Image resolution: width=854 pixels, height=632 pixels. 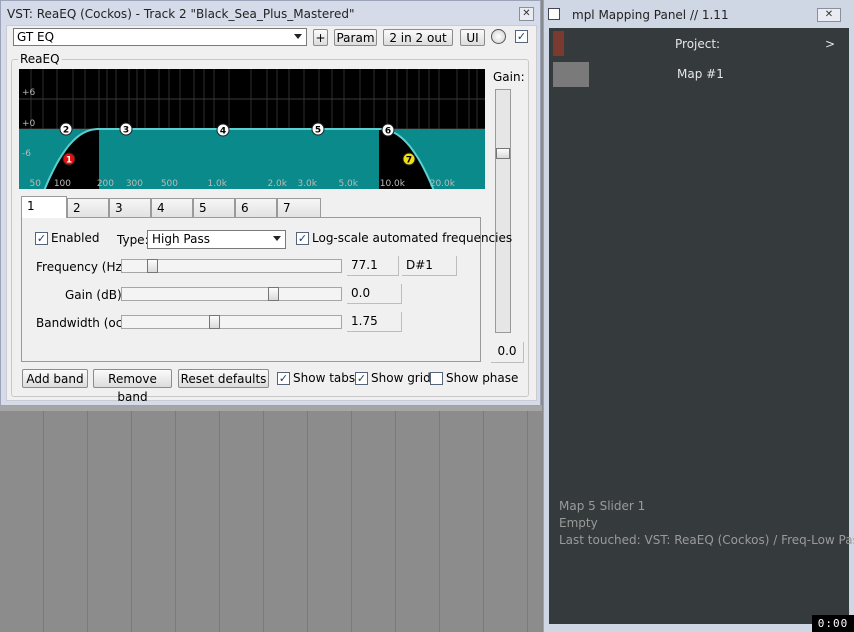 I want to click on gain-label: Gain:, so click(x=509, y=77).